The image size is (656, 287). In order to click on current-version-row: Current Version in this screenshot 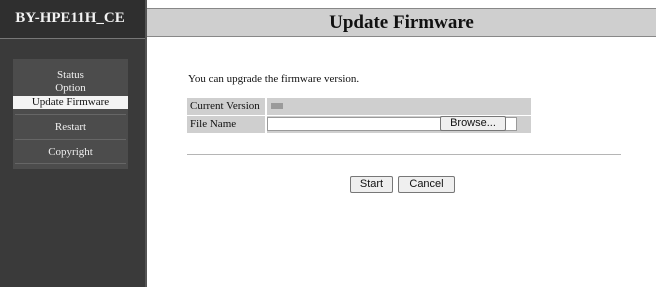, I will do `click(359, 106)`.